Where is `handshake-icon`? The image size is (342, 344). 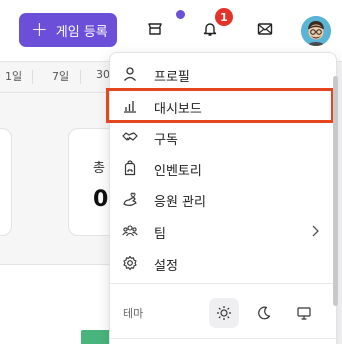 handshake-icon is located at coordinates (130, 136).